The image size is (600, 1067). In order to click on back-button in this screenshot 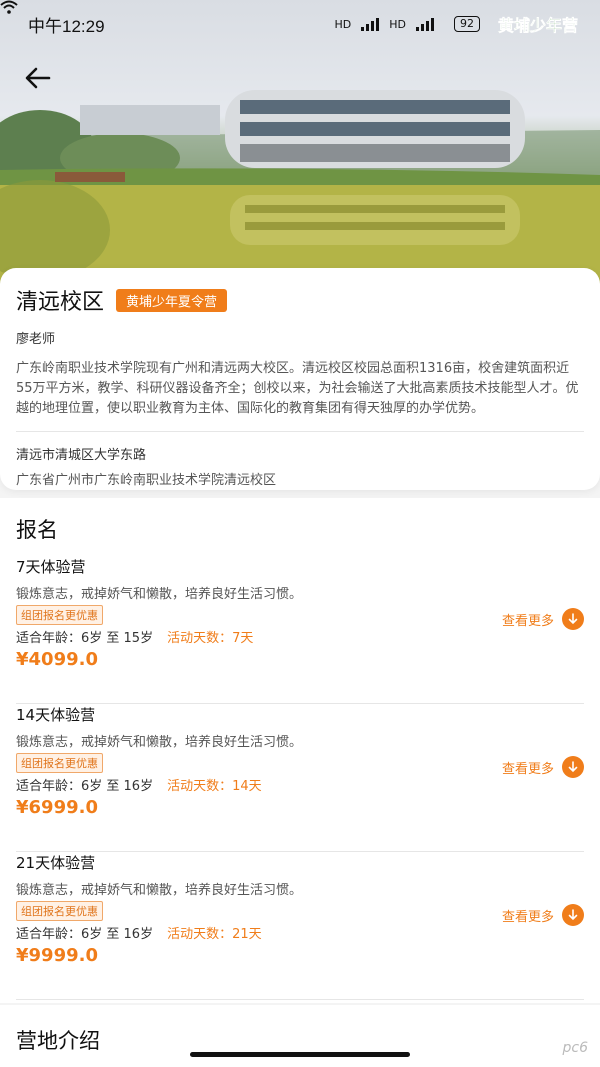, I will do `click(38, 78)`.